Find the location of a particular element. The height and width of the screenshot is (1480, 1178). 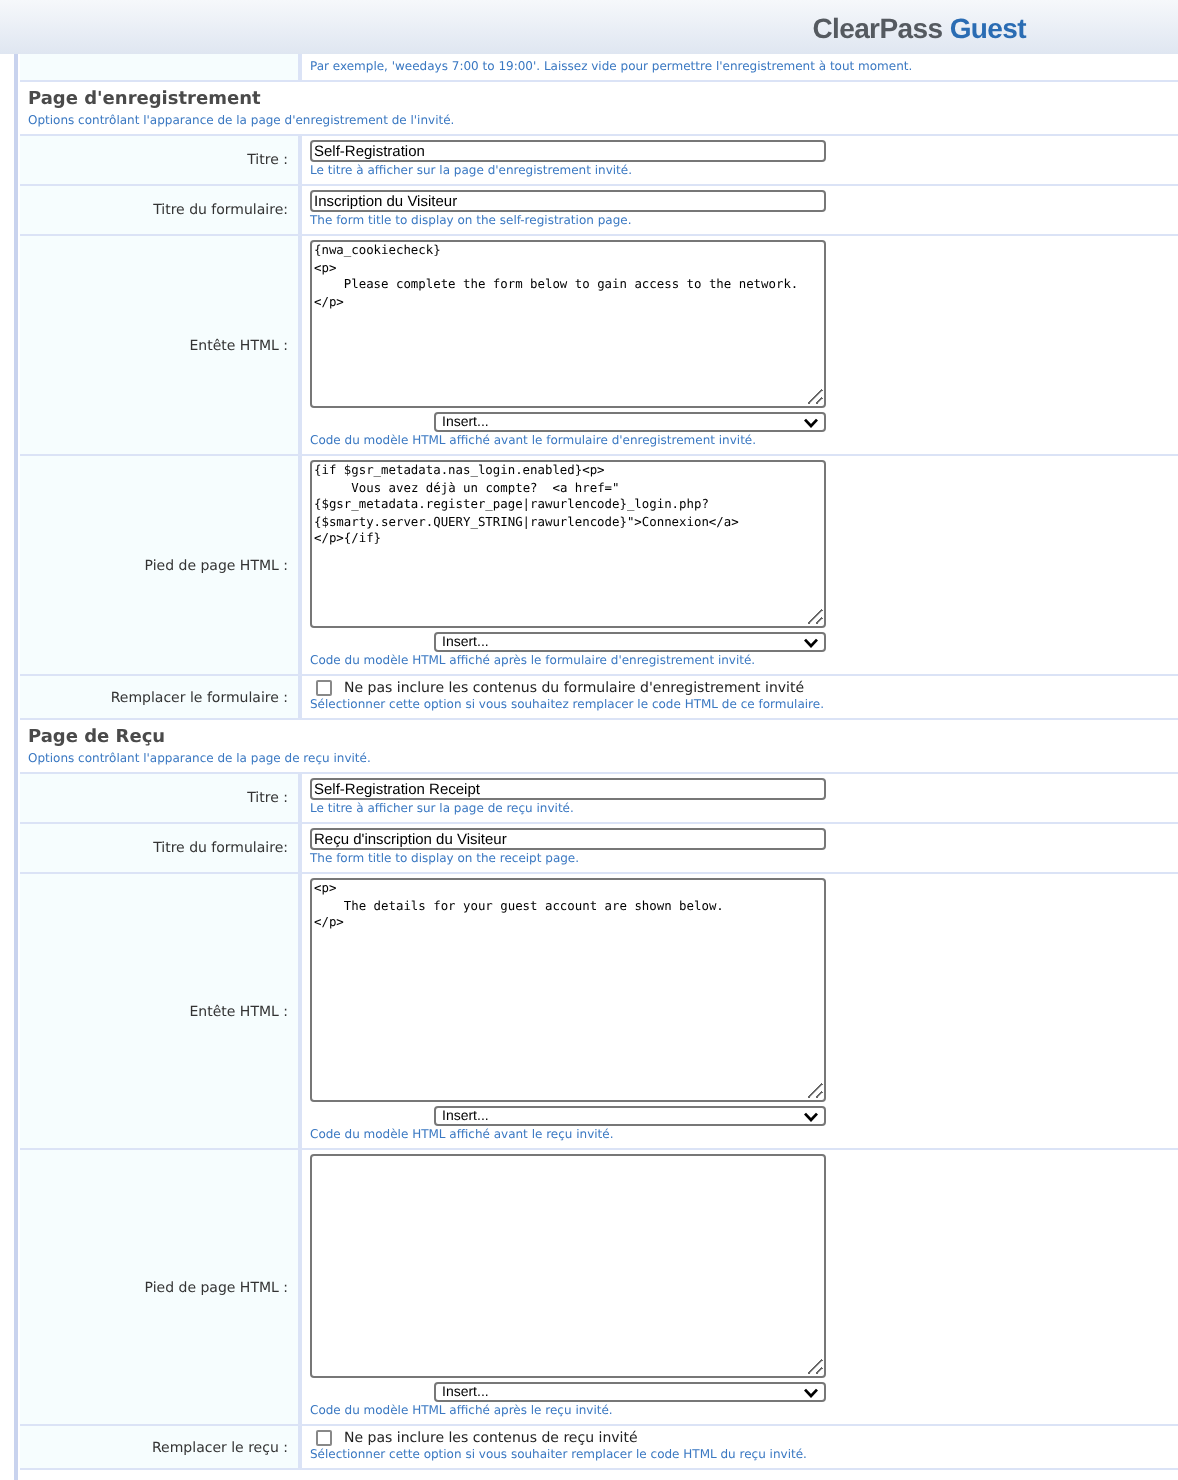

html-textarea is located at coordinates (568, 1266).